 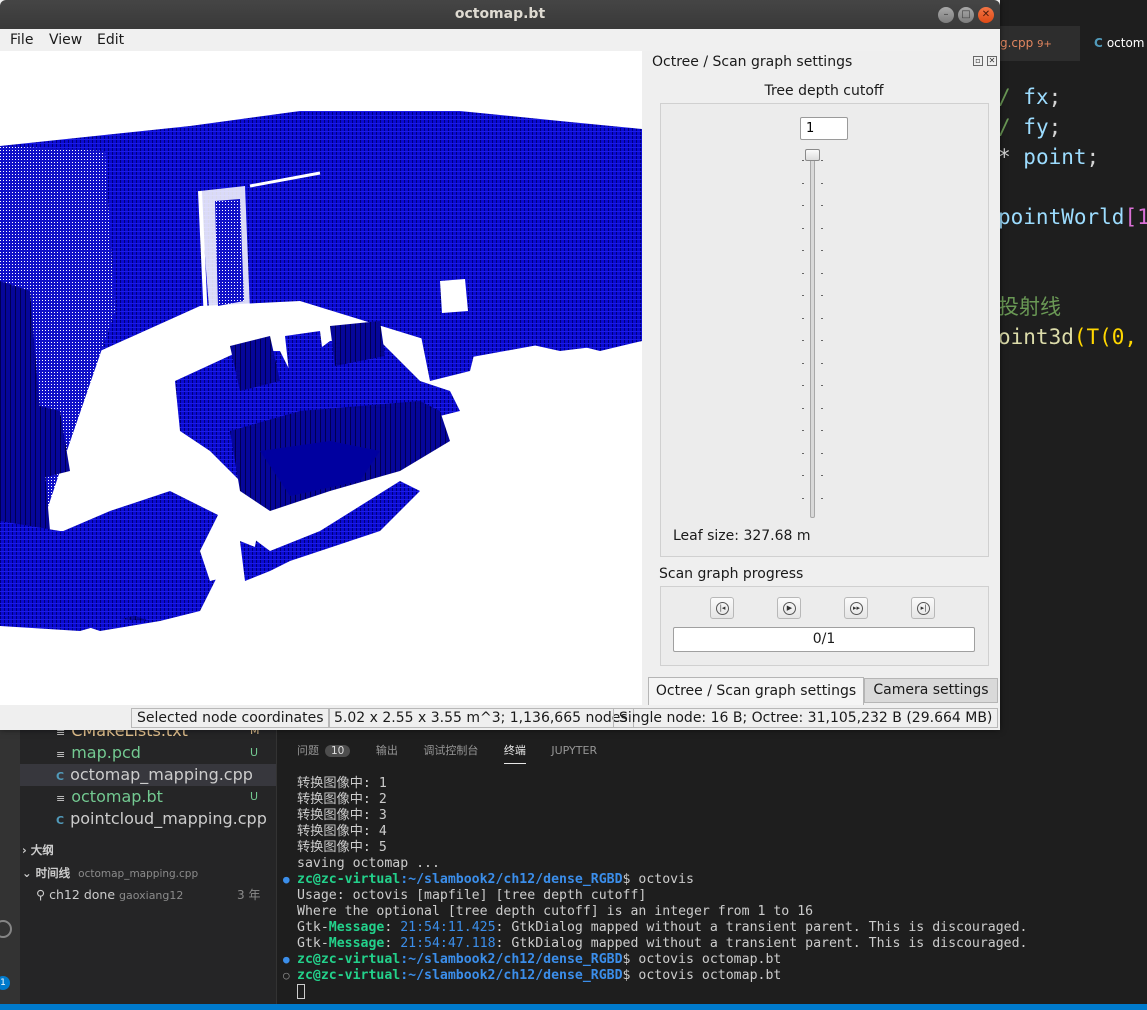 What do you see at coordinates (1030, 97) in the screenshot?
I see `code-line: / fx;` at bounding box center [1030, 97].